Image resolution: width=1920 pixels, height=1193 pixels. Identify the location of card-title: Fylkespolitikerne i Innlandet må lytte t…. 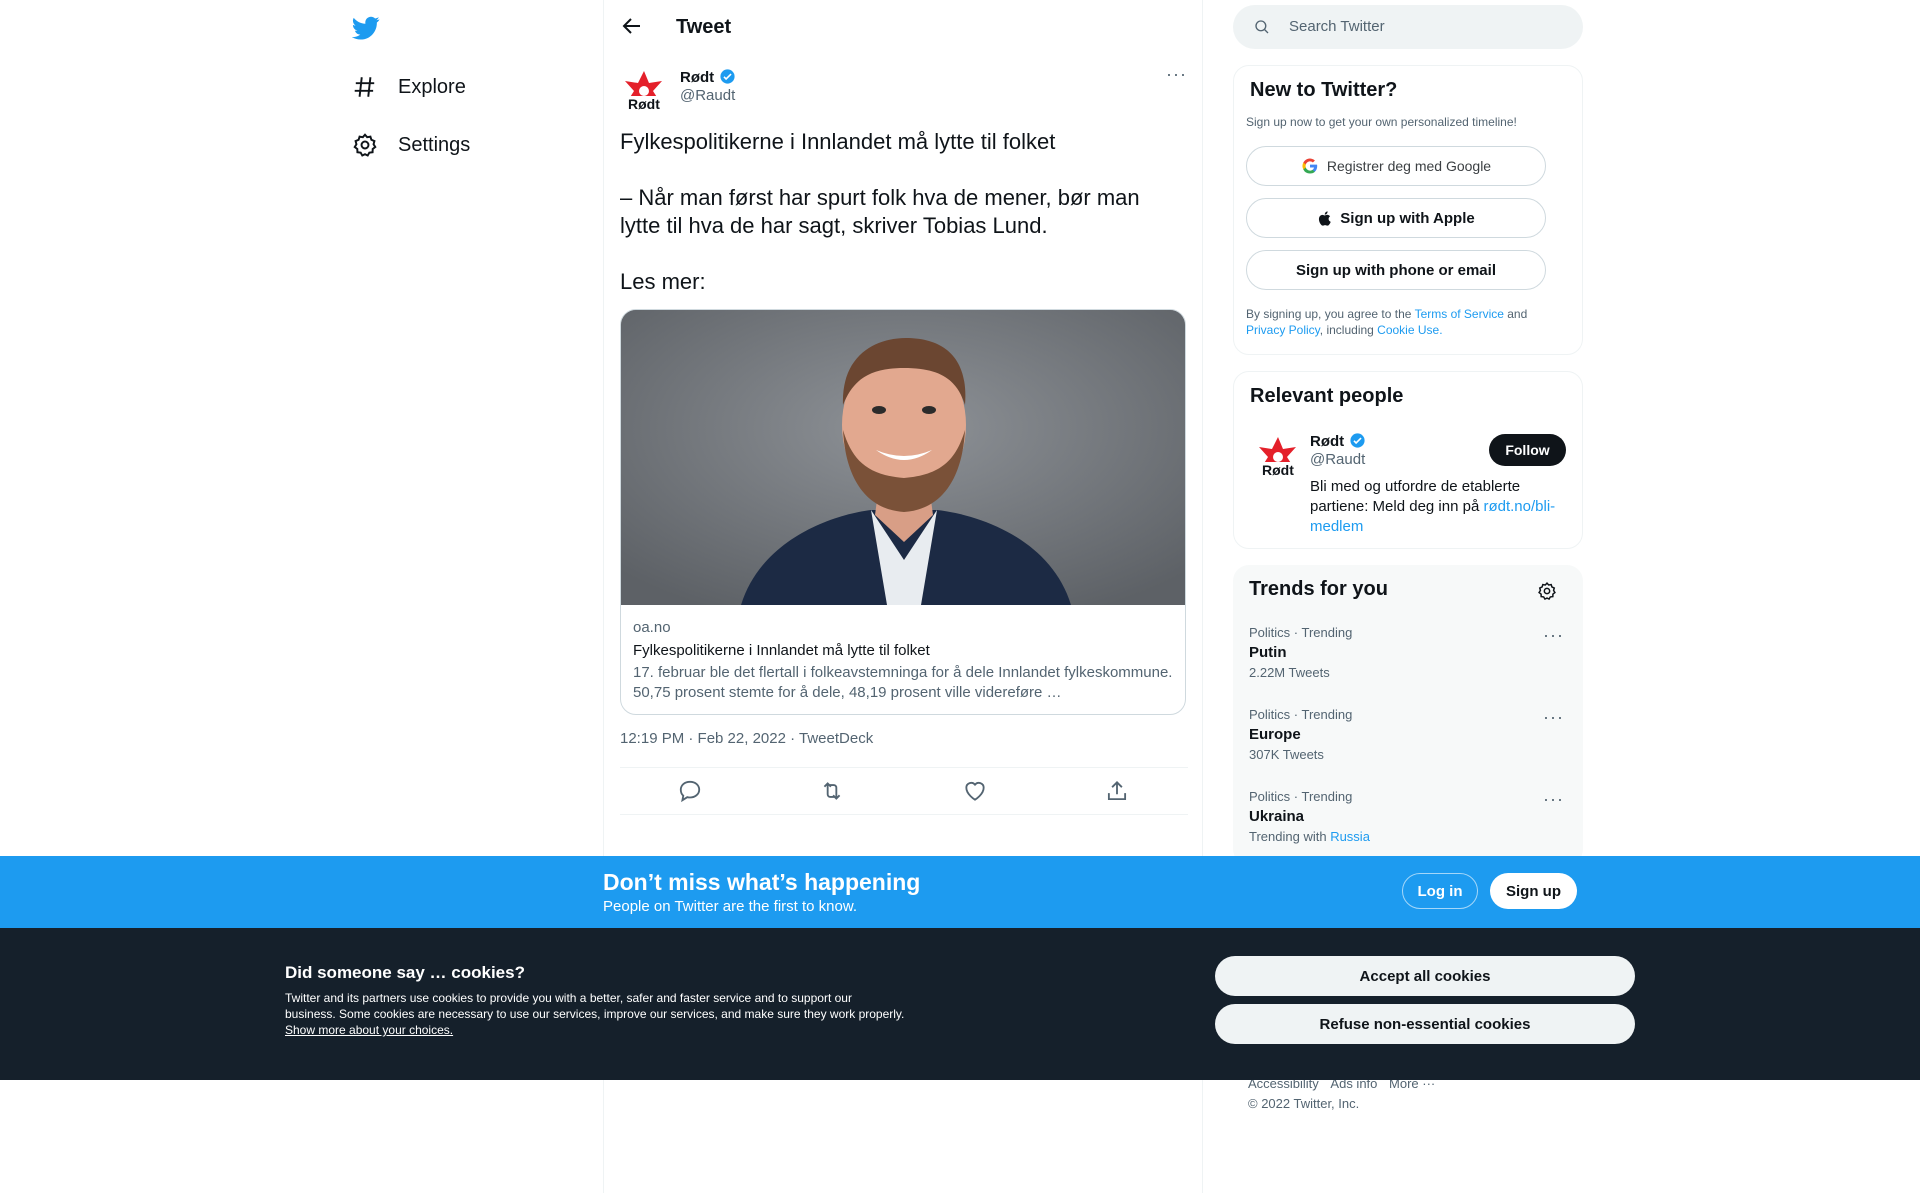
(781, 650).